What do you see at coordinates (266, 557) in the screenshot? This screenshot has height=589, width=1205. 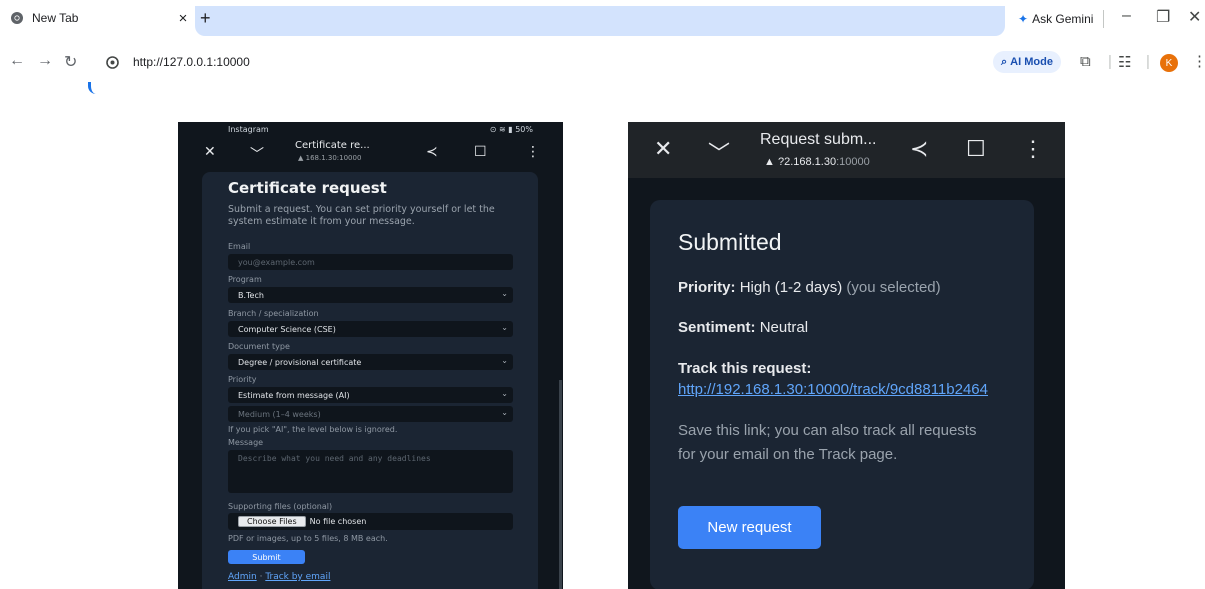 I see `submit-button: Submit` at bounding box center [266, 557].